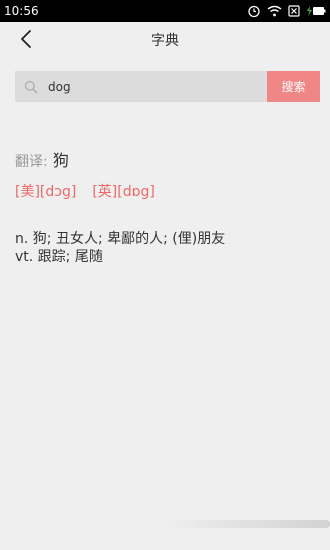  I want to click on definition-verb: vt. 跟踪; 尾随, so click(59, 257).